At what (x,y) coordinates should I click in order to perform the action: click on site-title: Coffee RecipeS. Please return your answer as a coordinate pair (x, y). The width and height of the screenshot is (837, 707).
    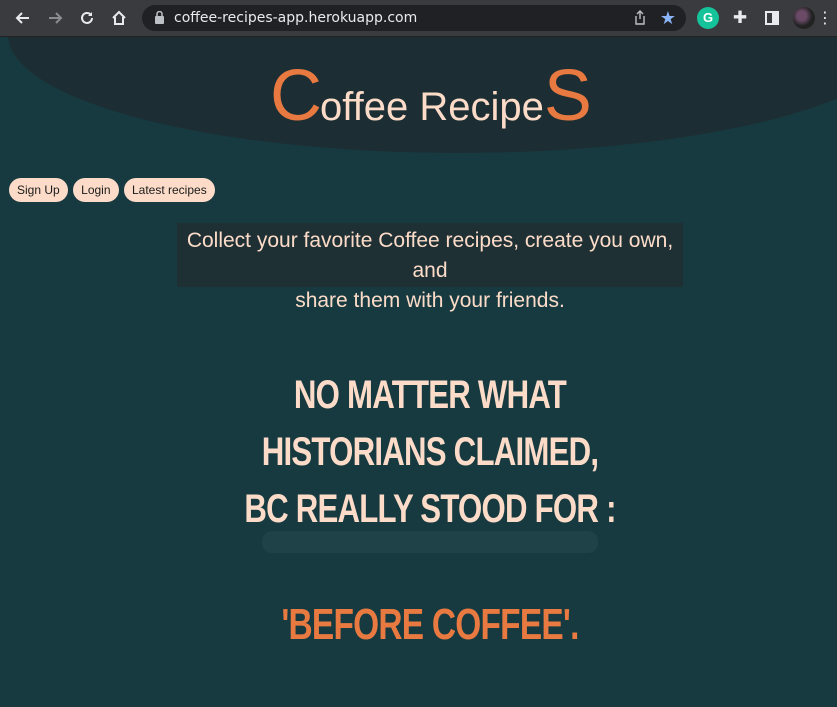
    Looking at the image, I should click on (418, 96).